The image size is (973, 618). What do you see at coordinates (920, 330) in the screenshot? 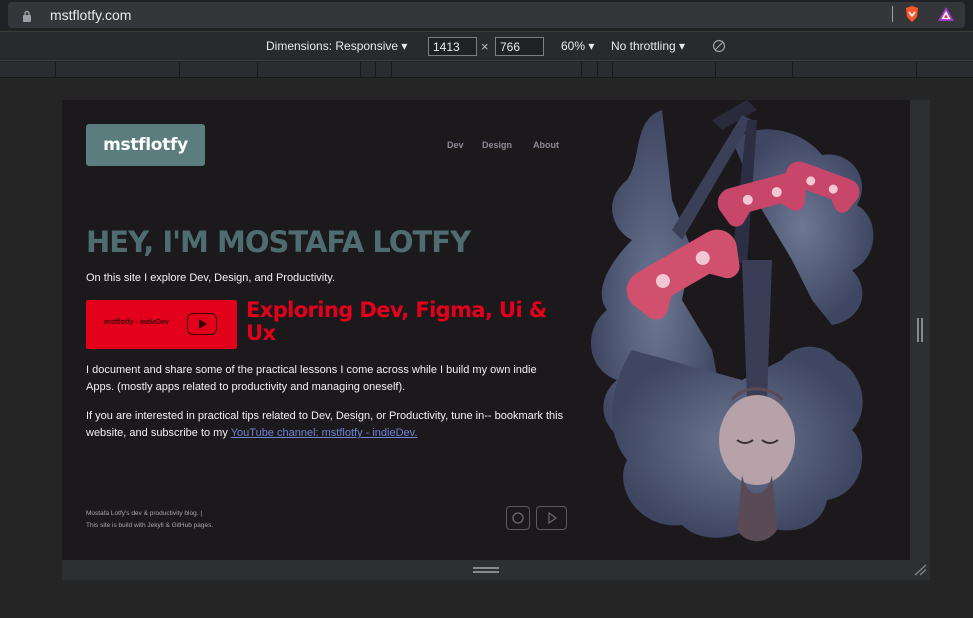
I see `resize-handle-right` at bounding box center [920, 330].